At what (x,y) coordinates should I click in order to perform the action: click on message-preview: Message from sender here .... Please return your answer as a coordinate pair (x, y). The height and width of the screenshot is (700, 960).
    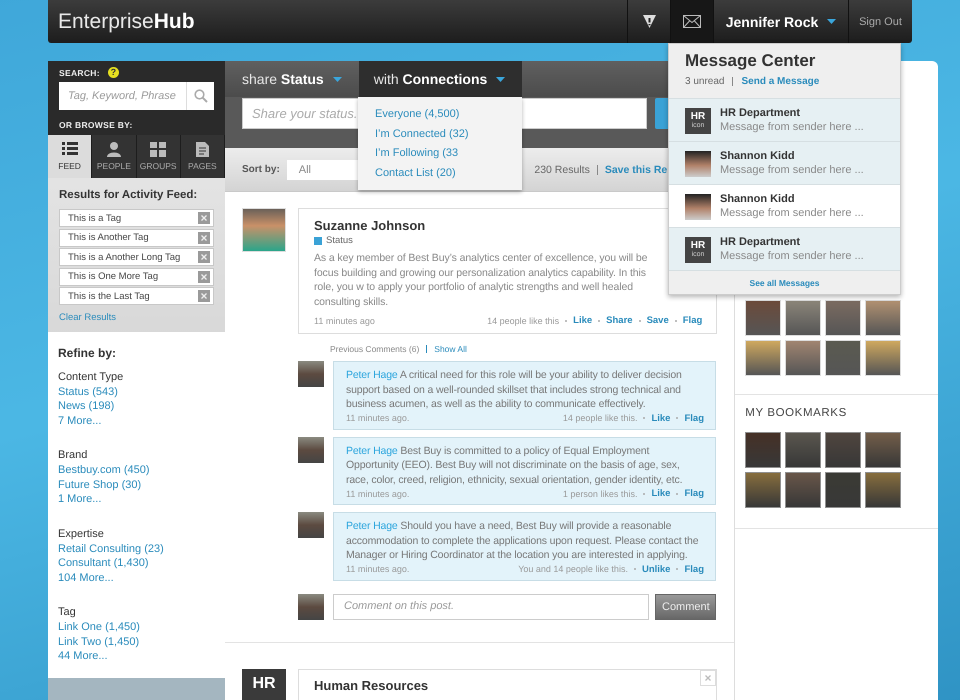
    Looking at the image, I should click on (792, 127).